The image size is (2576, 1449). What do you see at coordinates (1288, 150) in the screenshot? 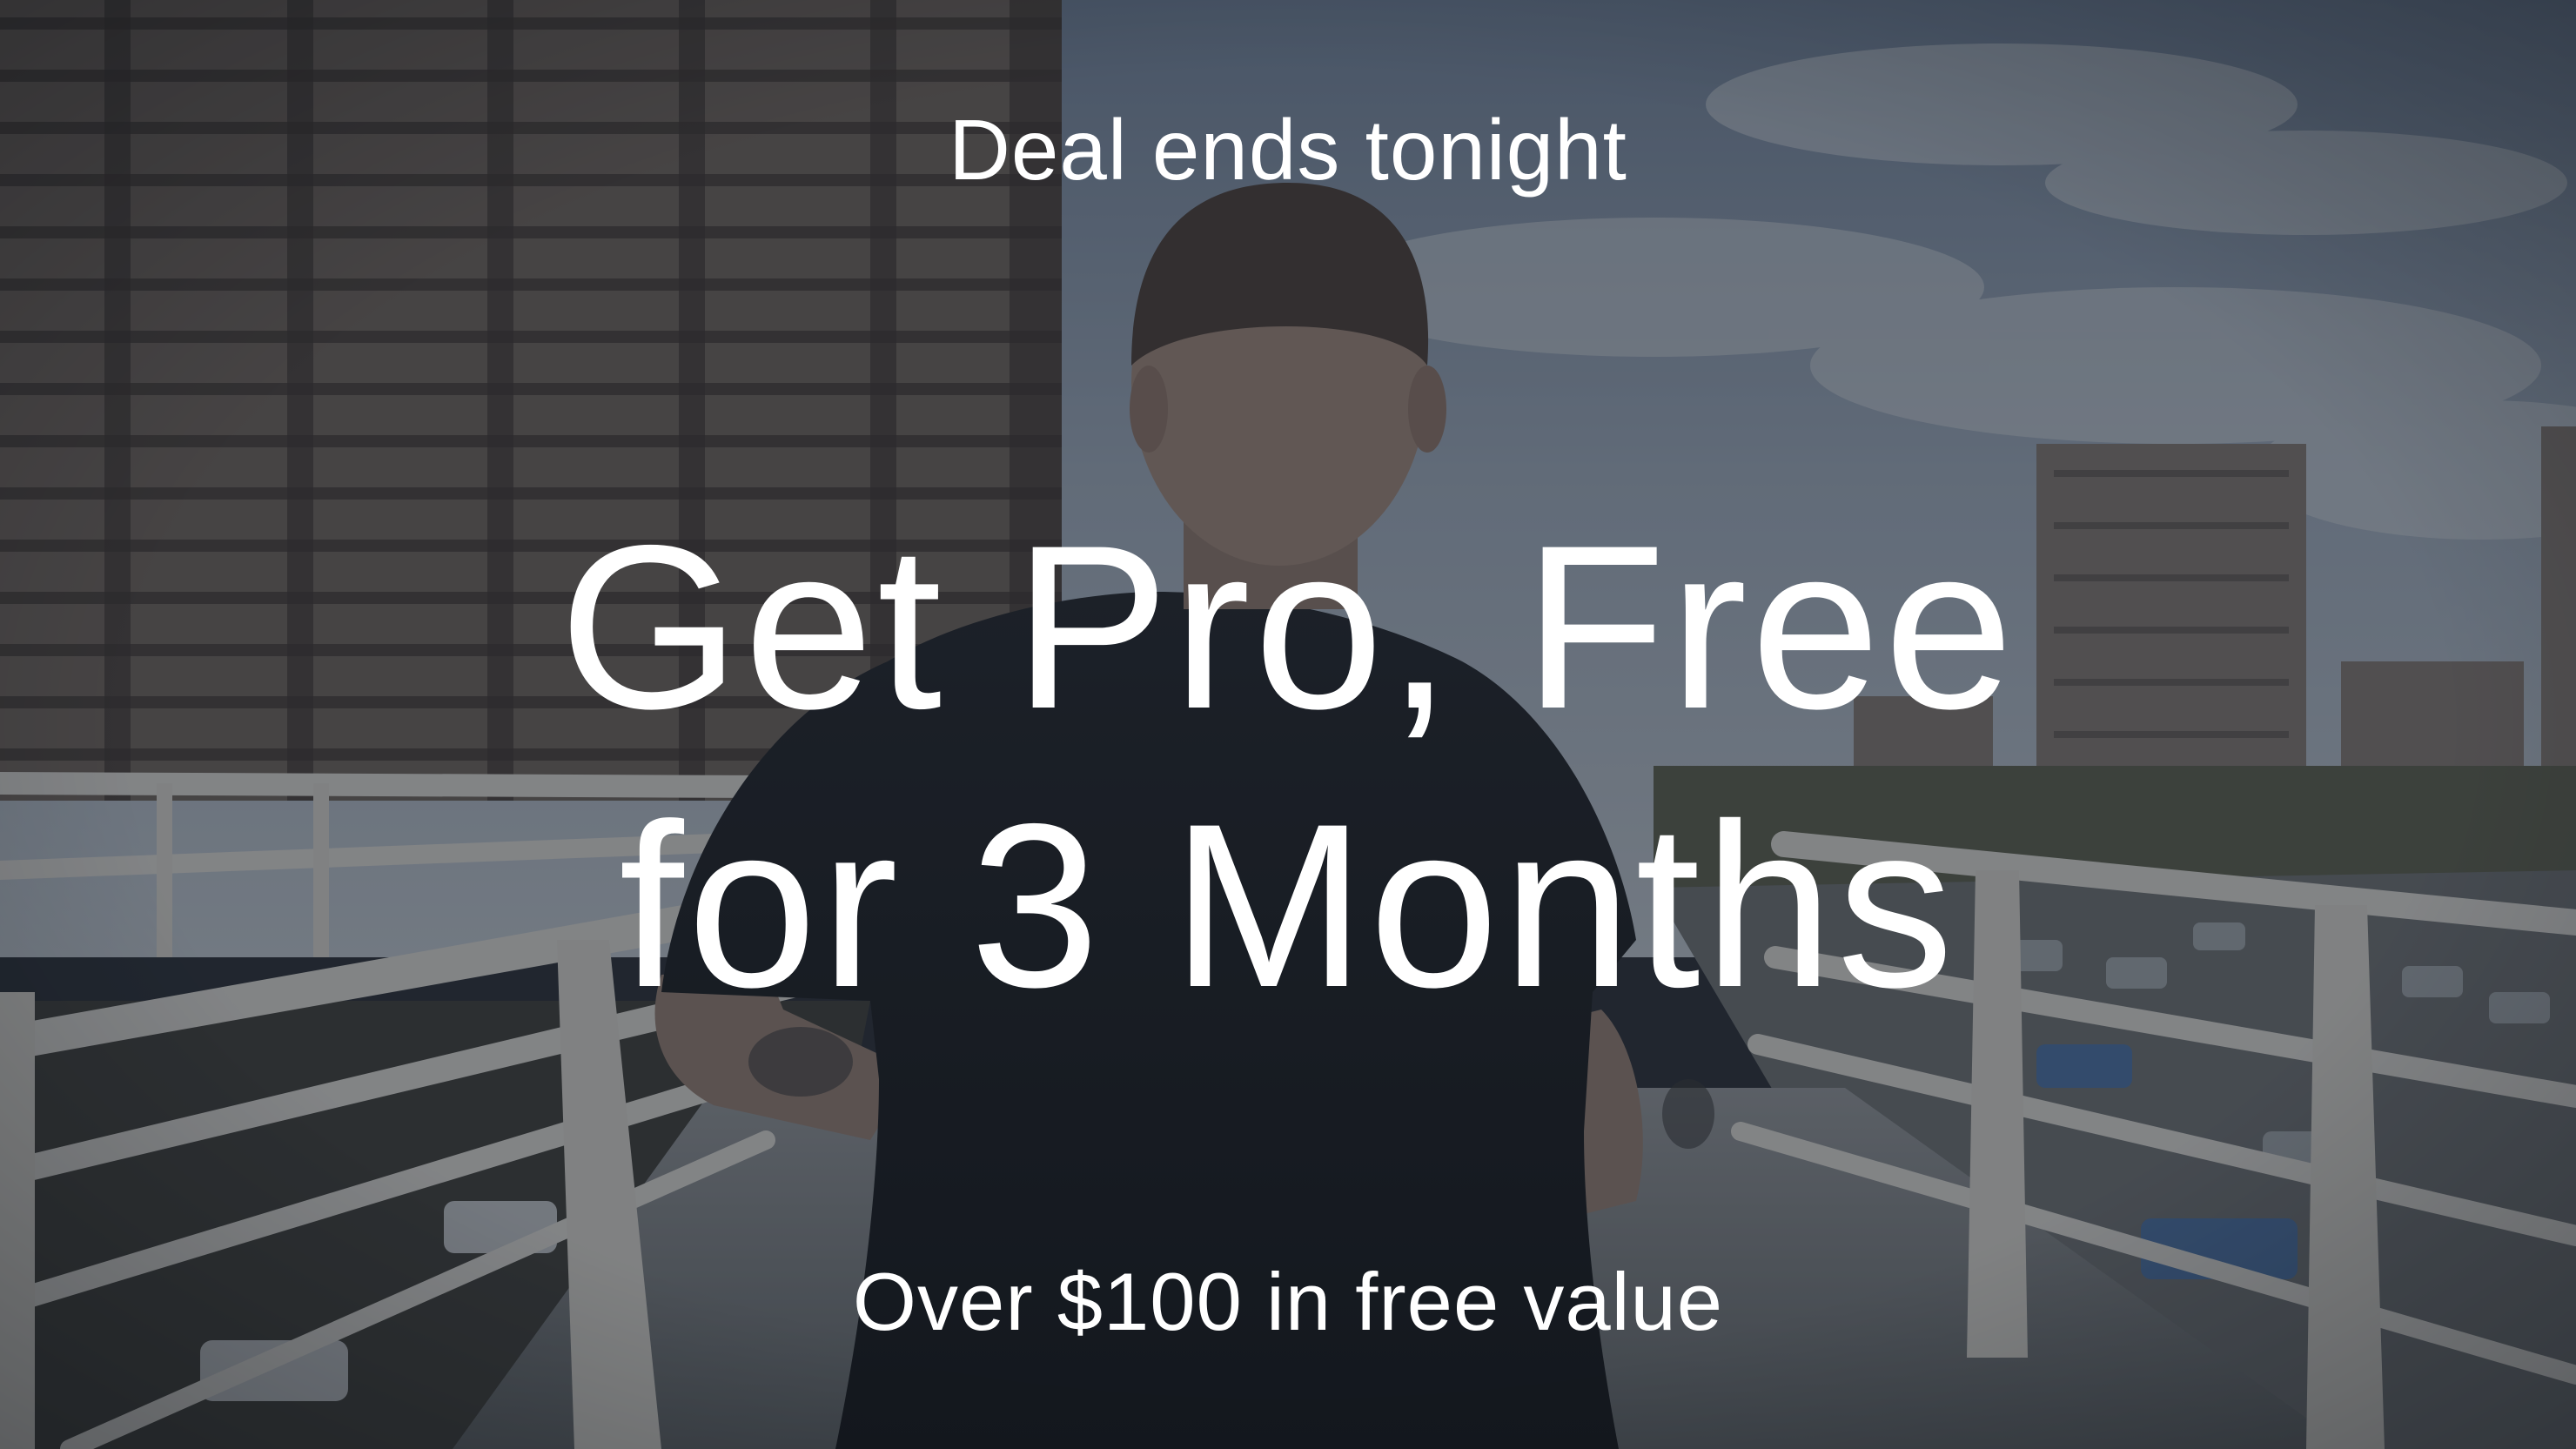
I see `deal-deadline-label: Deal ends tonight` at bounding box center [1288, 150].